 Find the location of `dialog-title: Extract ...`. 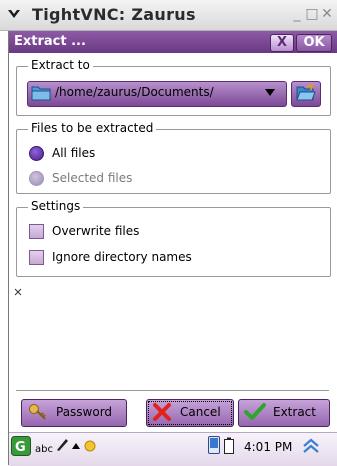

dialog-title: Extract ... is located at coordinates (50, 41).